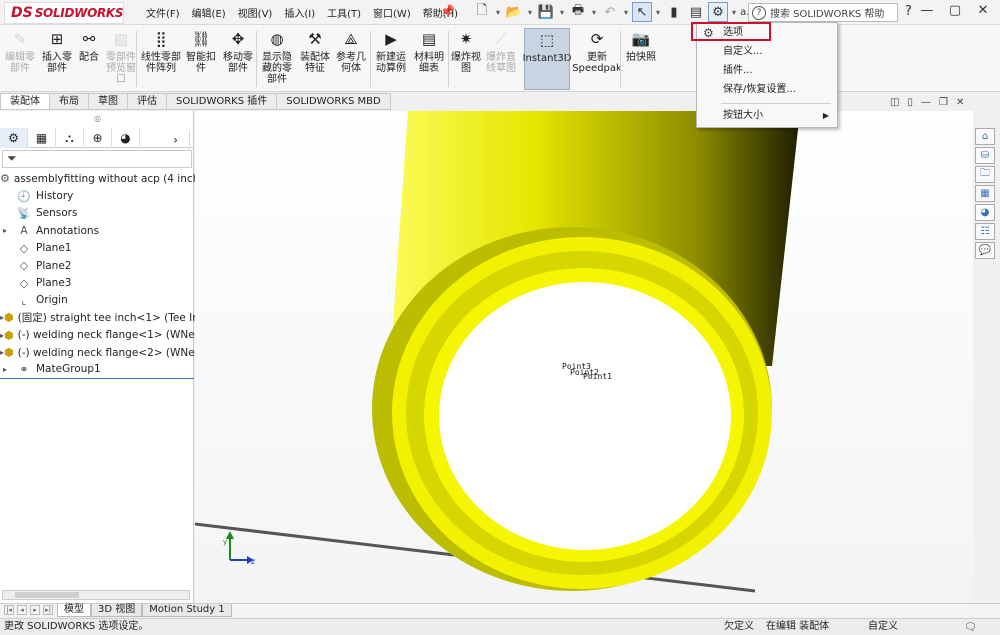 The width and height of the screenshot is (1000, 635). Describe the element at coordinates (514, 12) in the screenshot. I see `open-folder-icon: 📂` at that location.